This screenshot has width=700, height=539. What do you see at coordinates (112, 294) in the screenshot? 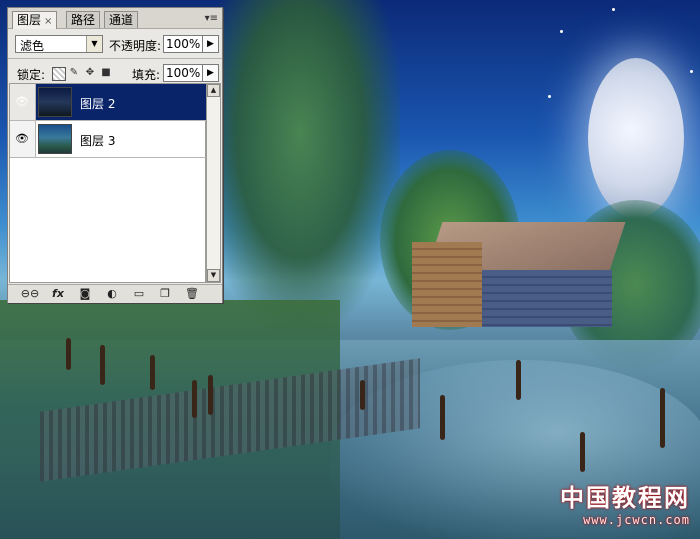
I see `adjustment-layer-icon: ◐` at bounding box center [112, 294].